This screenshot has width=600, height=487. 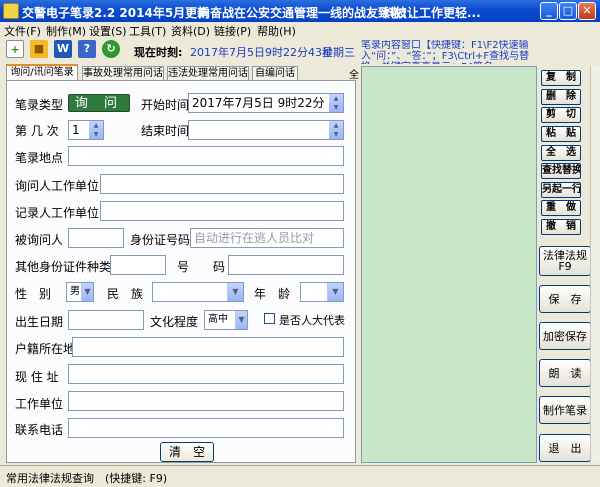 I want to click on location-label: 笔录地点, so click(x=39, y=158).